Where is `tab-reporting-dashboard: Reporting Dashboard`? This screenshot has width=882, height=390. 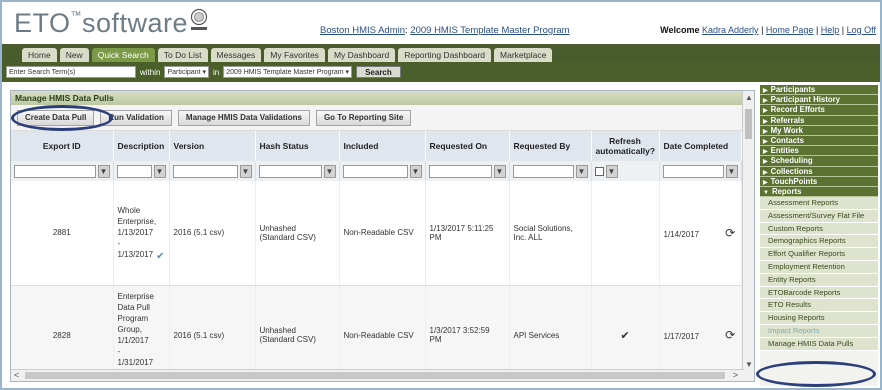
tab-reporting-dashboard: Reporting Dashboard is located at coordinates (445, 55).